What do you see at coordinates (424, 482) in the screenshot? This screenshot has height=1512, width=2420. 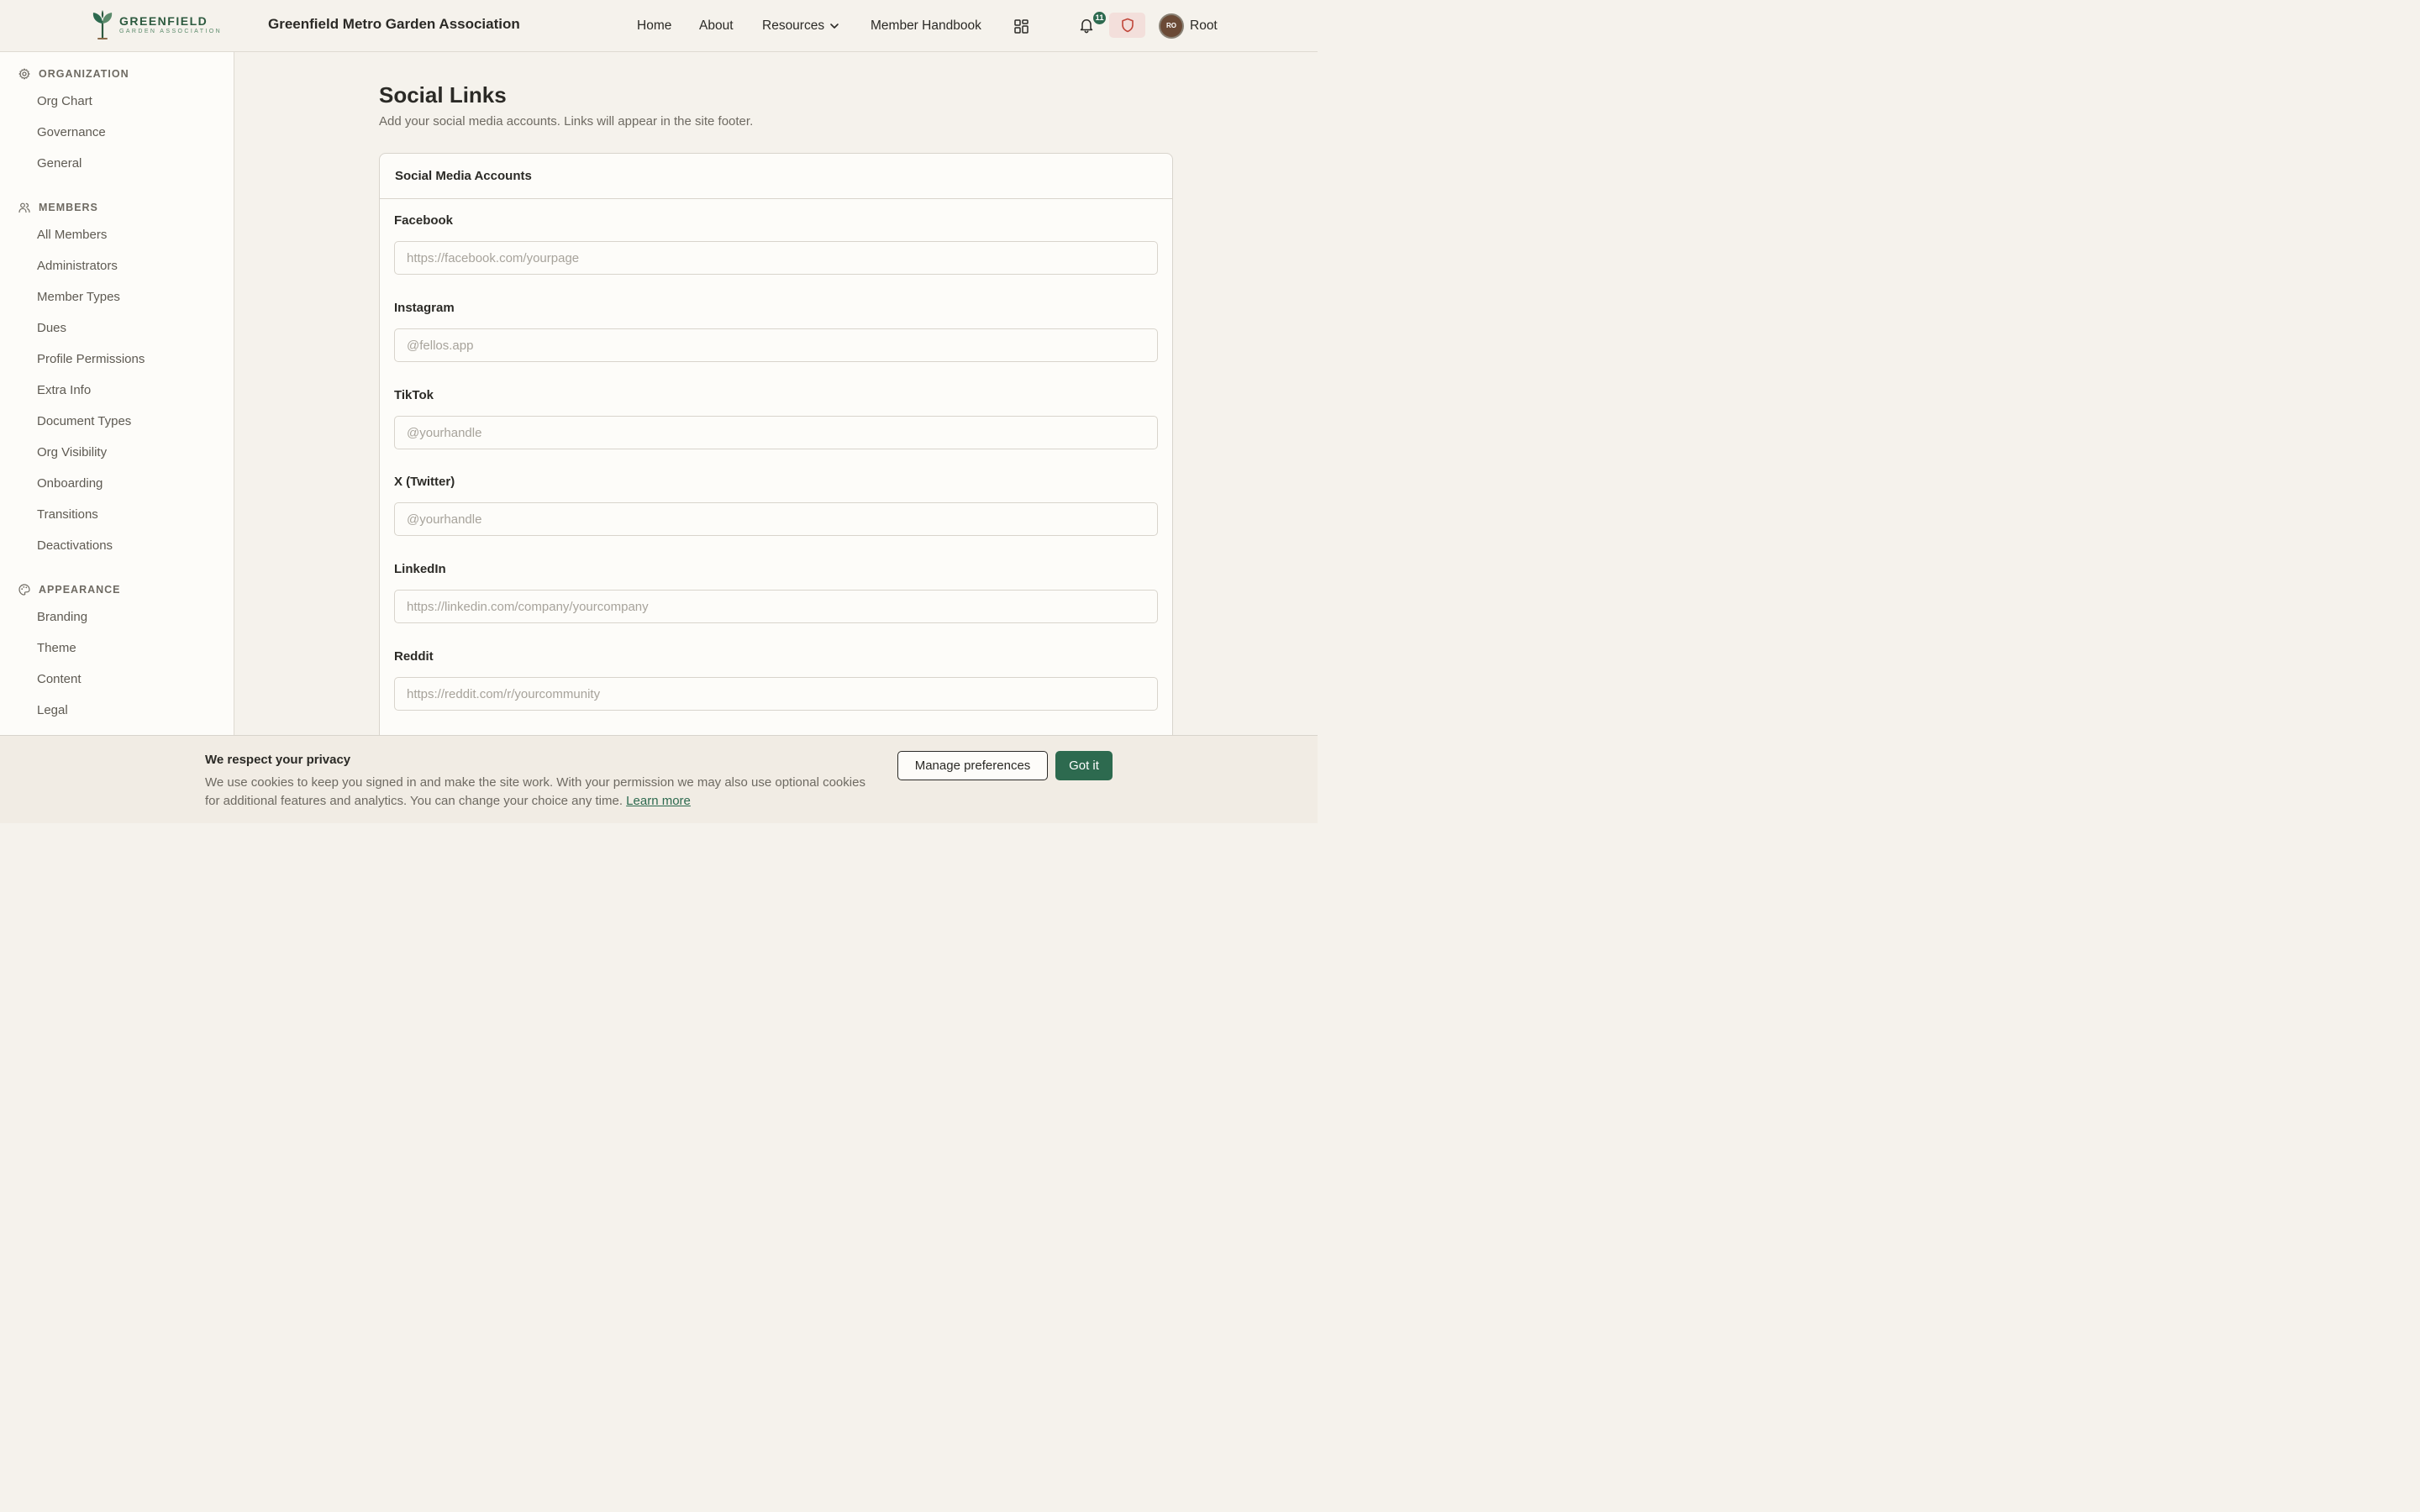 I see `x-twitter-label: X (Twitter)` at bounding box center [424, 482].